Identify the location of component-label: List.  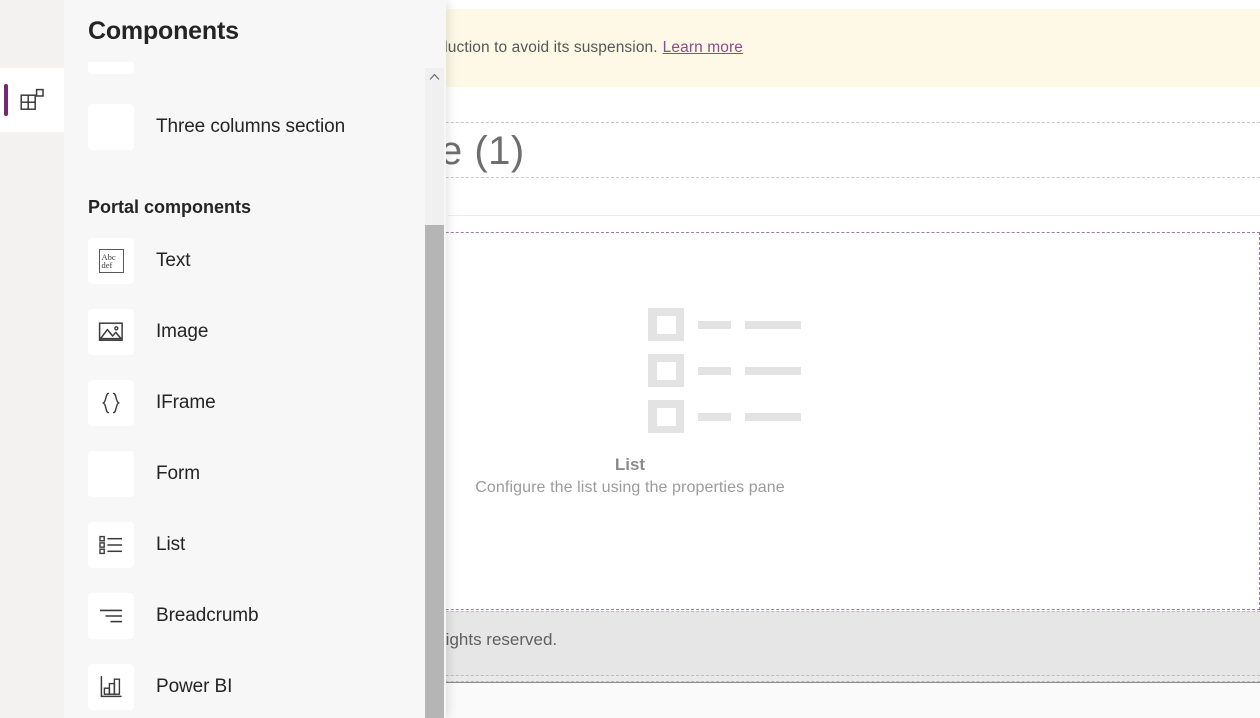
(171, 544).